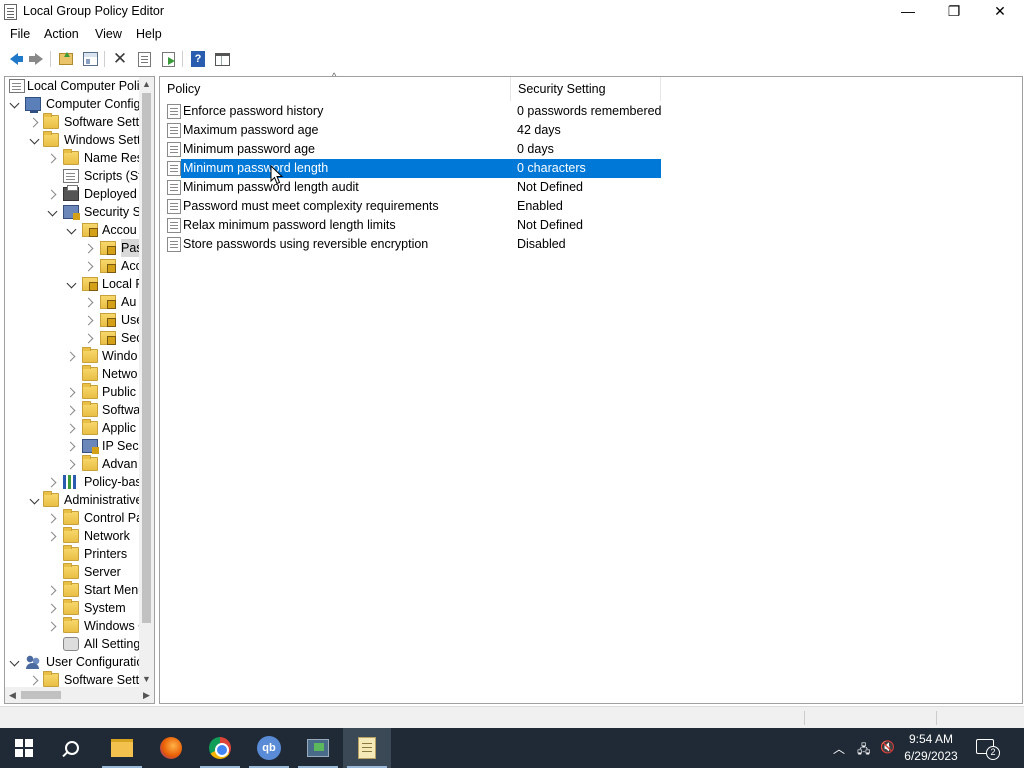  I want to click on tree-node: Computer Config, so click(73, 104).